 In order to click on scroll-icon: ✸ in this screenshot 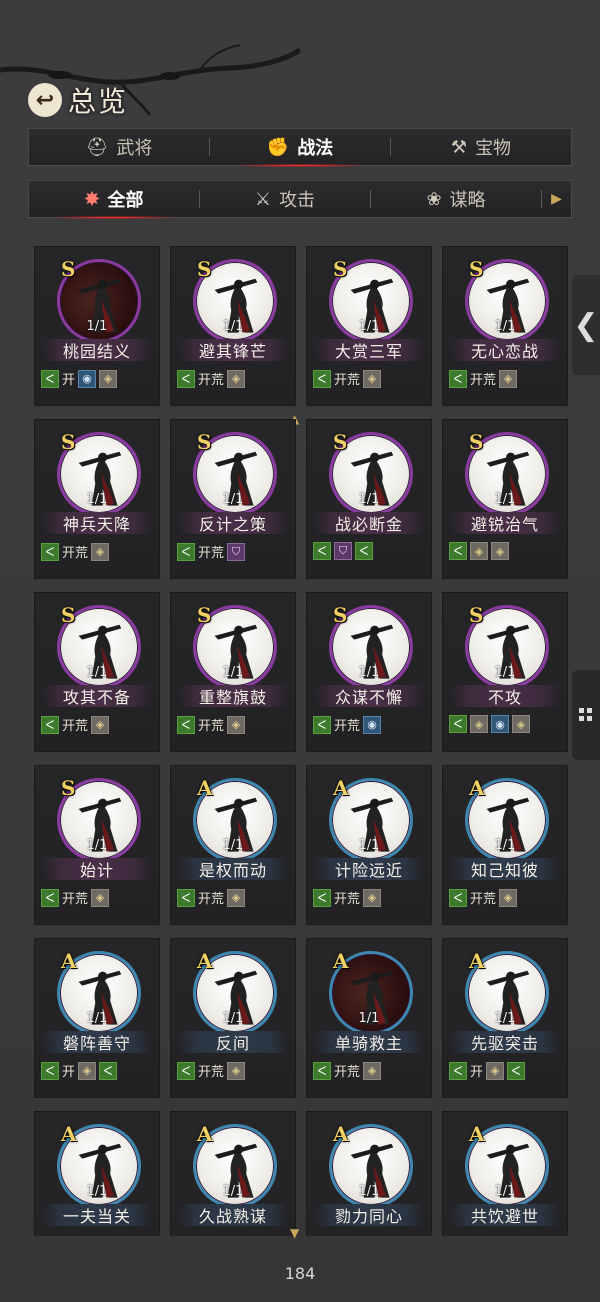, I will do `click(92, 199)`.